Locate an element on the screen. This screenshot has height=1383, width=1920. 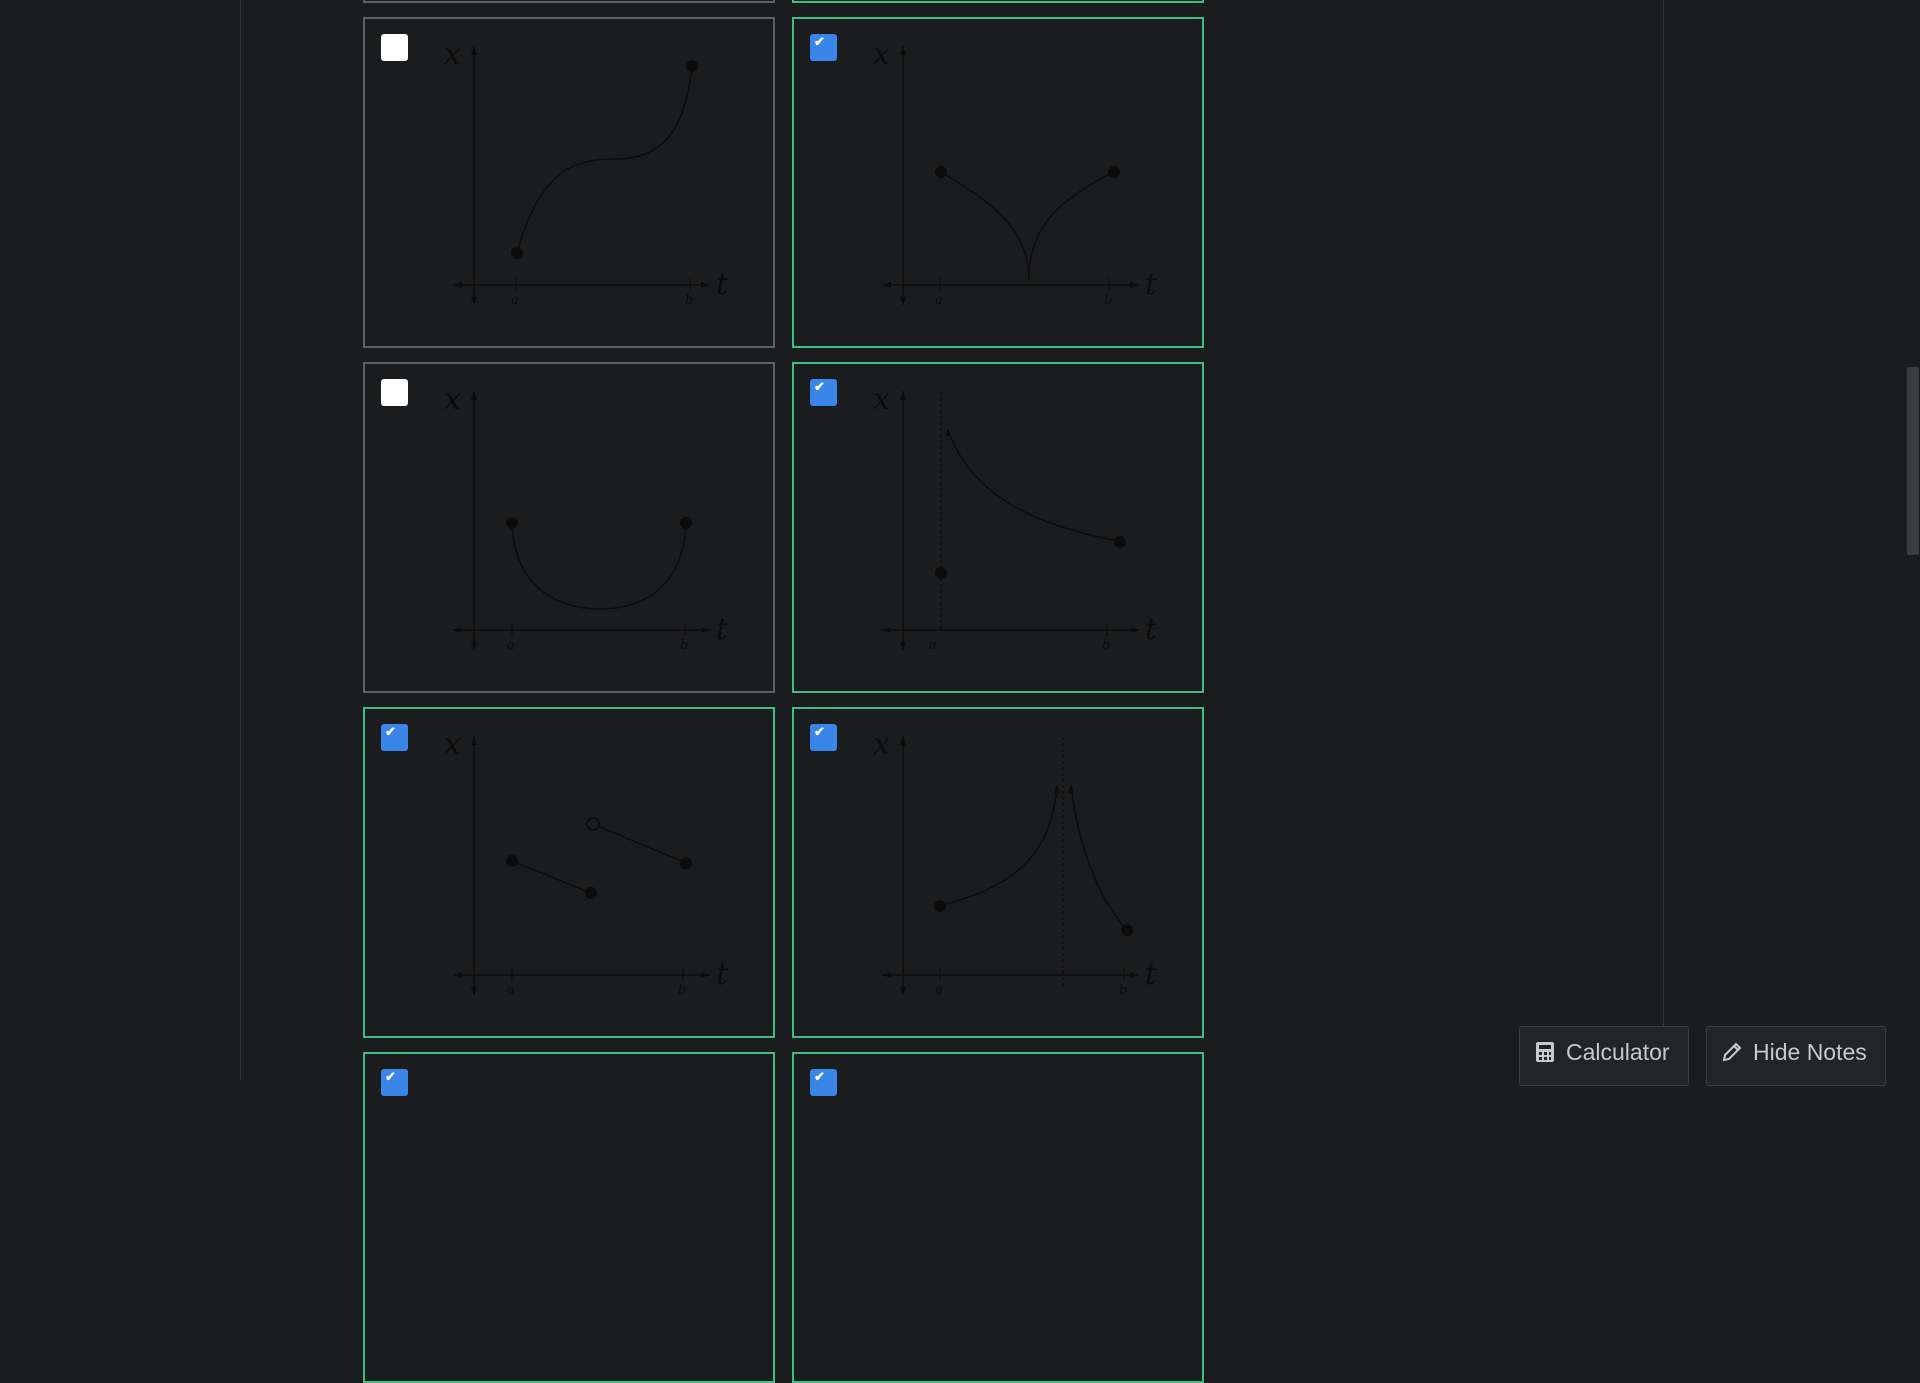
option-card-1: x t a b is located at coordinates (569, 182).